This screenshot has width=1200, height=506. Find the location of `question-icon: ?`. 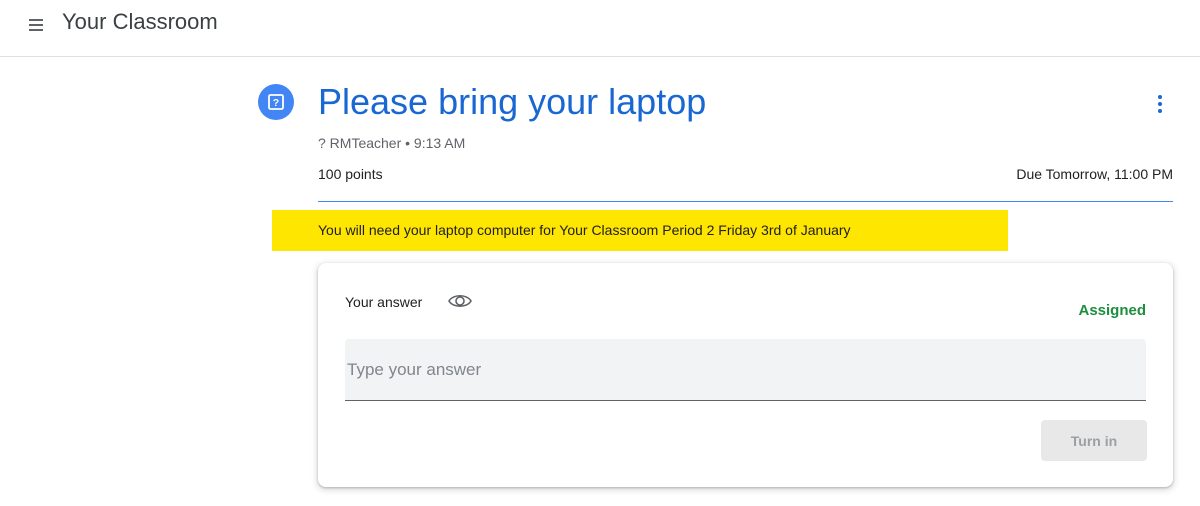

question-icon: ? is located at coordinates (276, 102).